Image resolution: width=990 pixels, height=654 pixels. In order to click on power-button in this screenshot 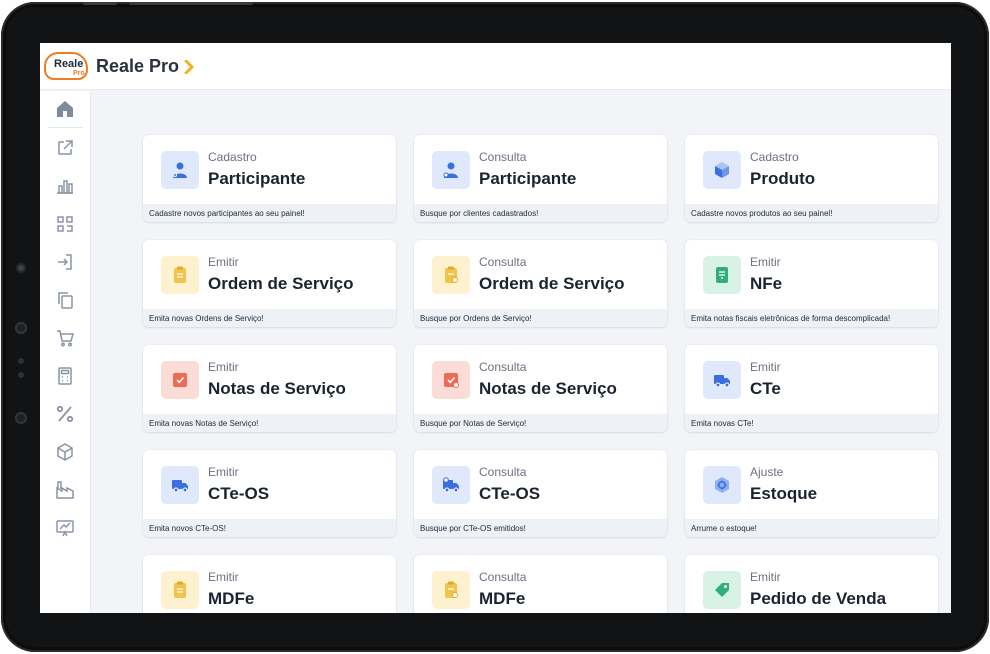, I will do `click(191, 3)`.